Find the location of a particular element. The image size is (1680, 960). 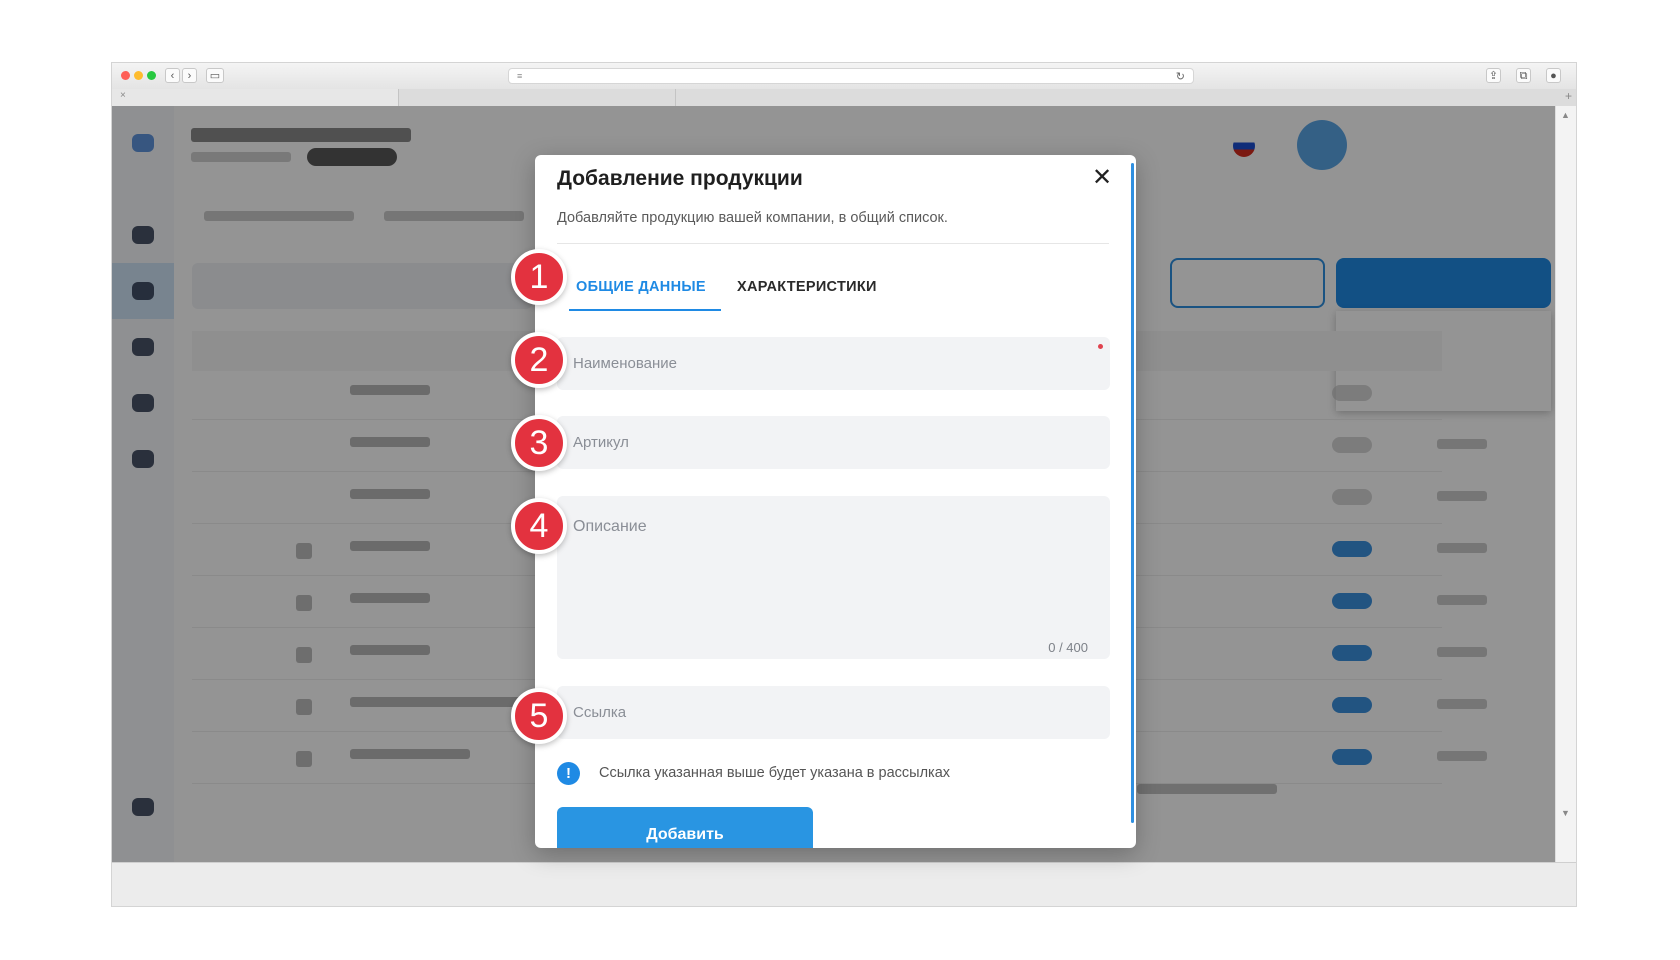

tabs-icon: ⧉ is located at coordinates (1523, 75).